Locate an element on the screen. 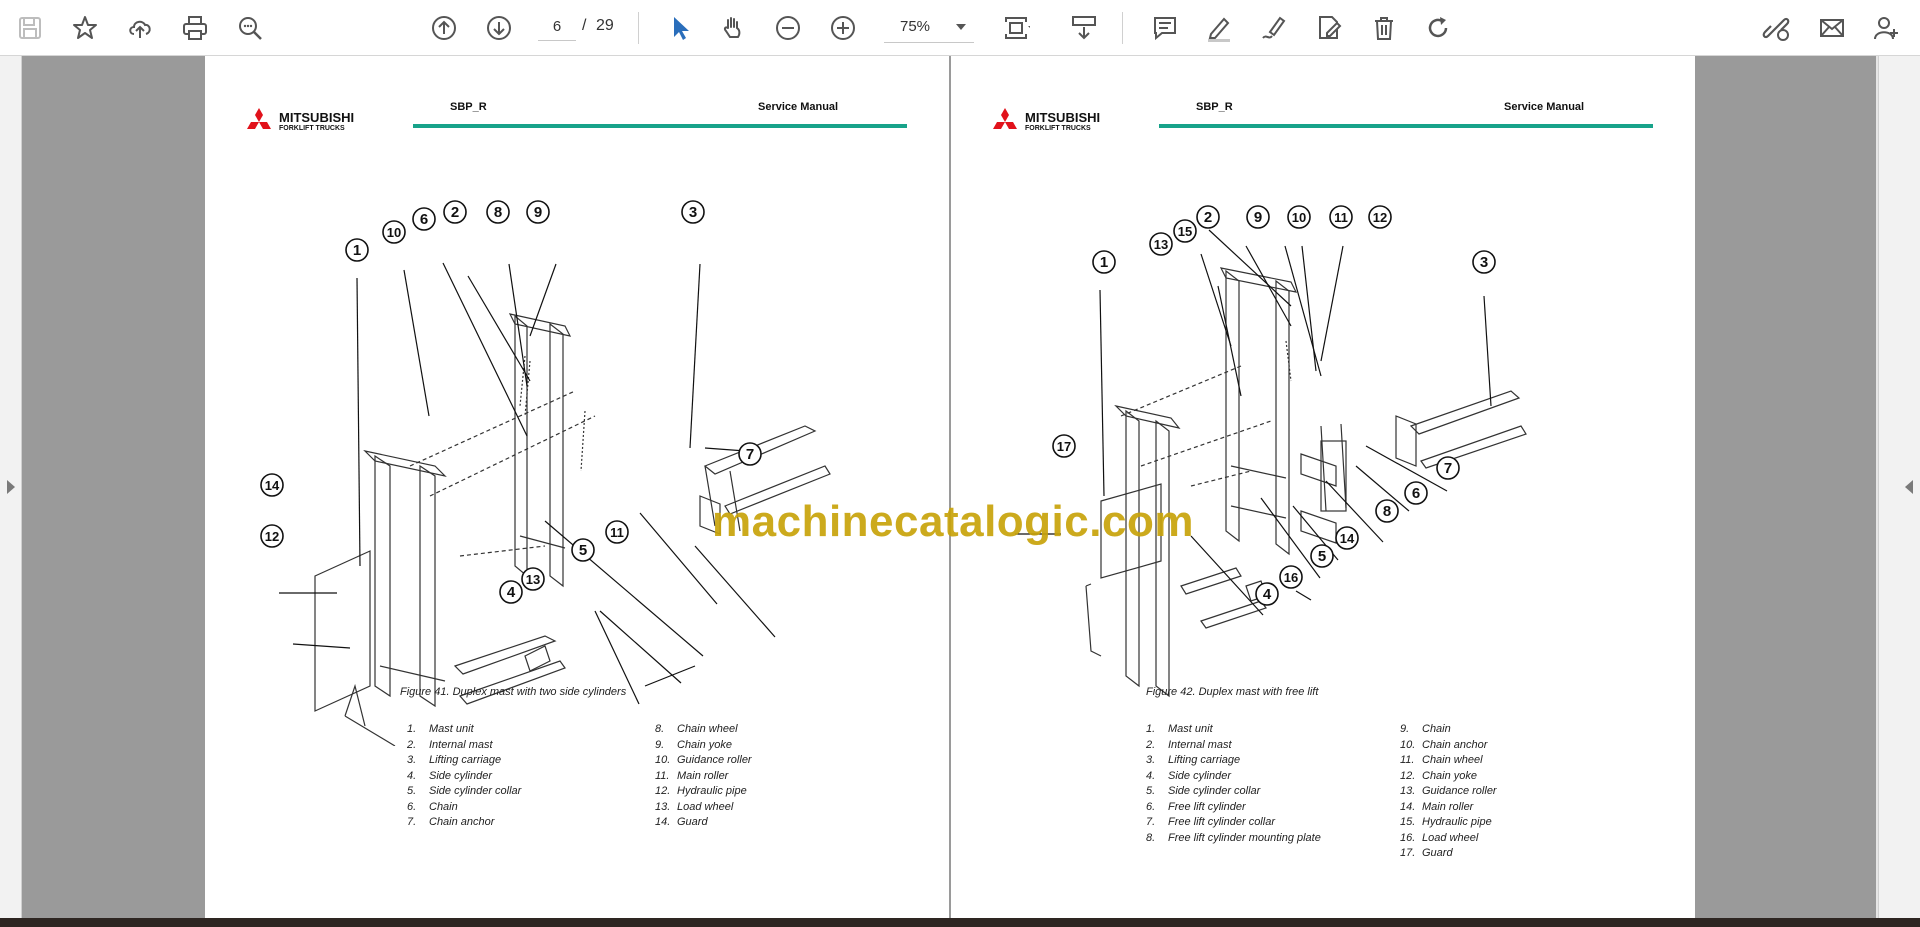 The height and width of the screenshot is (927, 1920). list-item: 9. Chain yoke is located at coordinates (694, 744).